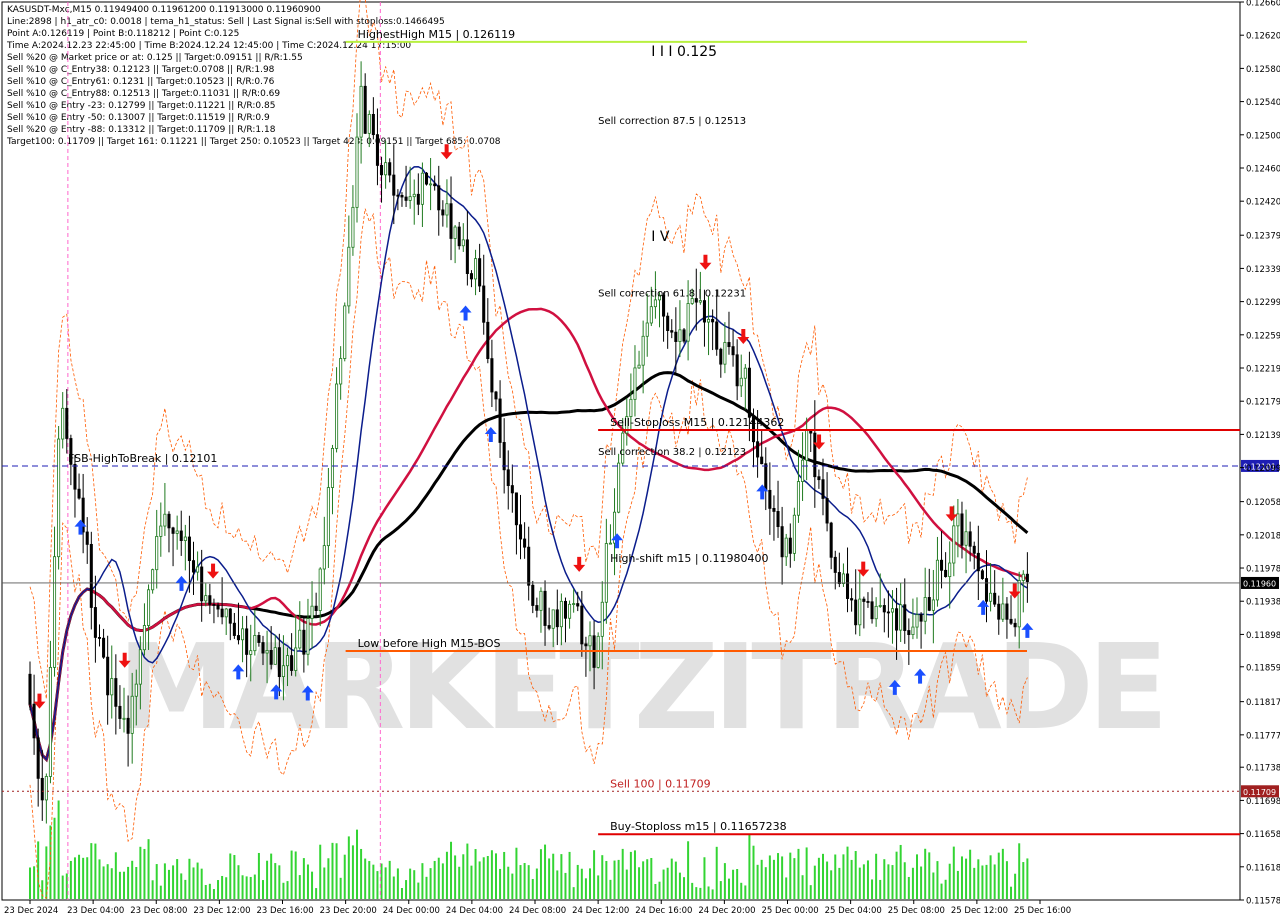 The width and height of the screenshot is (1280, 920). I want to click on x-axis-tick-label: 25 Dec 12:00, so click(979, 911).